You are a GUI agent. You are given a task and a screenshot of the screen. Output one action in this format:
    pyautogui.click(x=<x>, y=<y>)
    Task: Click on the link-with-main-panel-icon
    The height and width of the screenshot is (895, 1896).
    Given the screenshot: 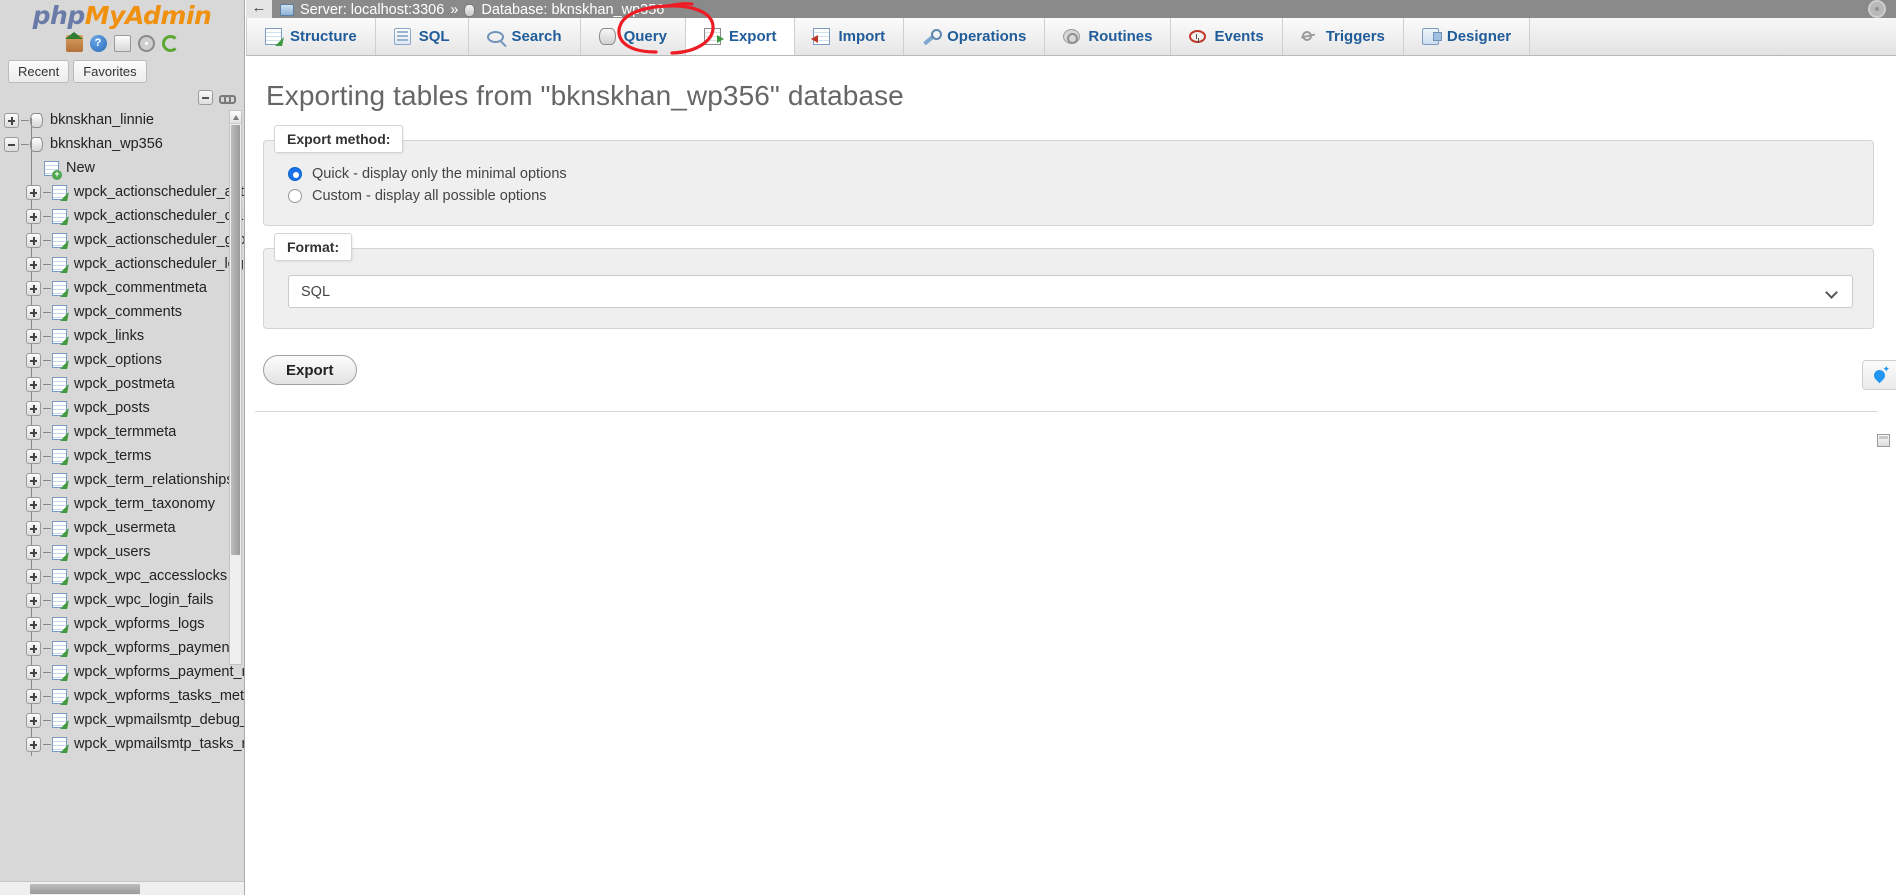 What is the action you would take?
    pyautogui.click(x=227, y=97)
    